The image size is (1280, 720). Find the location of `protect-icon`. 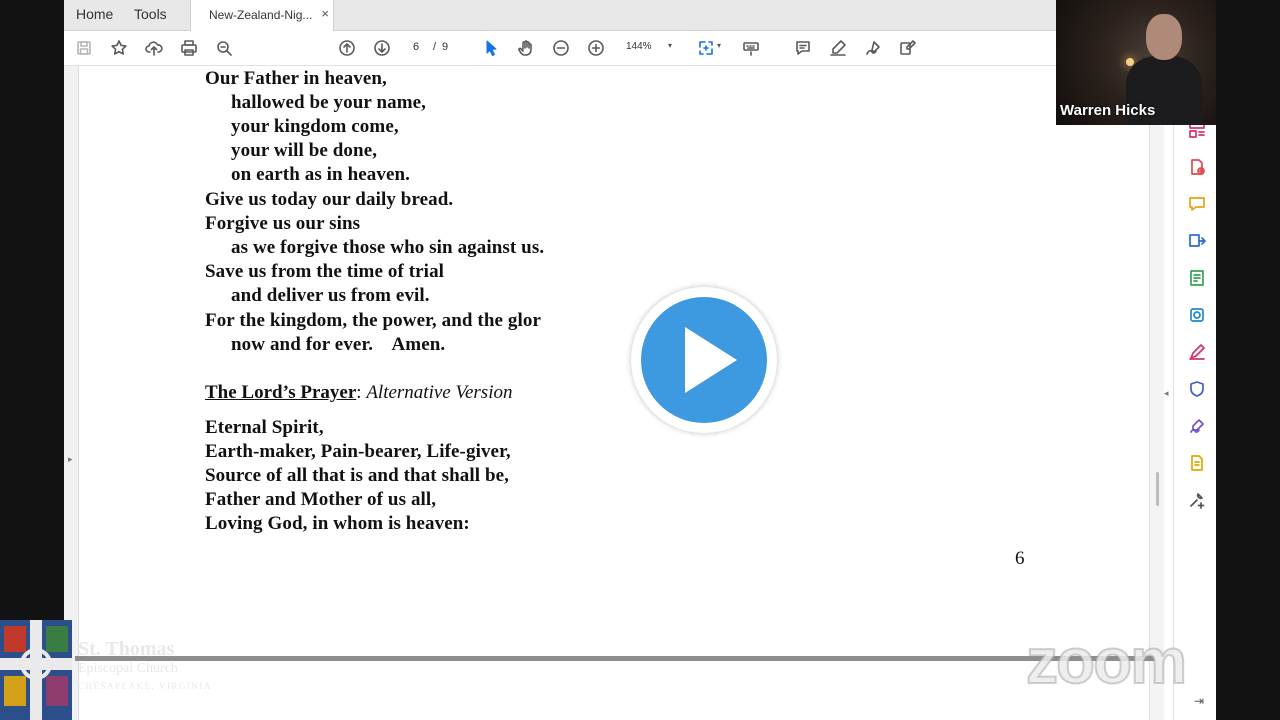

protect-icon is located at coordinates (1197, 389).